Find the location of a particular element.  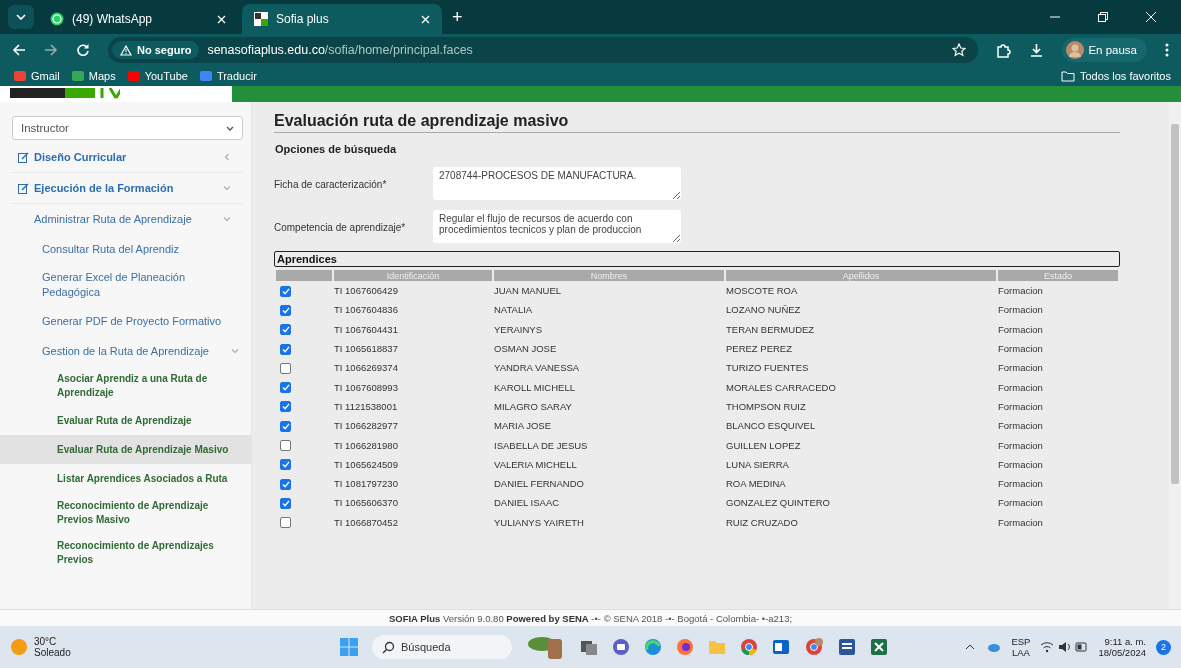

chevron-left-icon is located at coordinates (227, 157).